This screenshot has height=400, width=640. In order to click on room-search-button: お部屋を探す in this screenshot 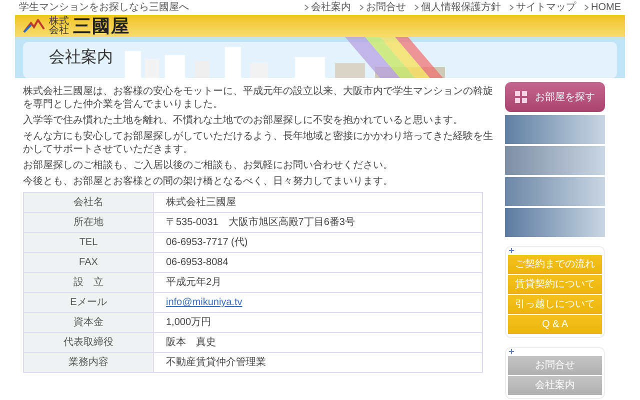, I will do `click(555, 97)`.